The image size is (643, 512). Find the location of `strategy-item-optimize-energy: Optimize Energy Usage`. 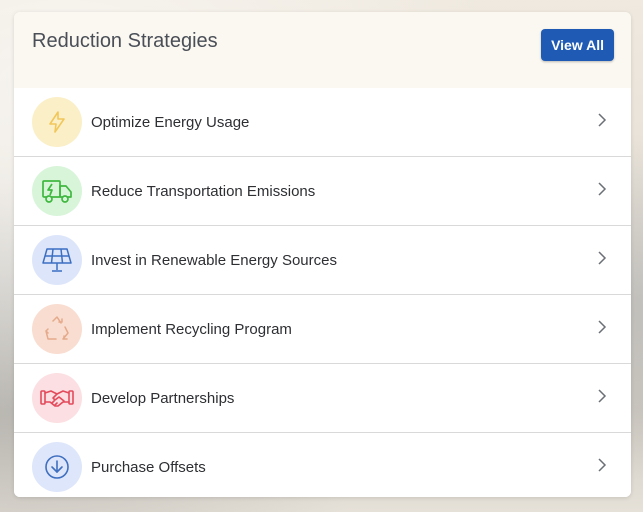

strategy-item-optimize-energy: Optimize Energy Usage is located at coordinates (322, 122).